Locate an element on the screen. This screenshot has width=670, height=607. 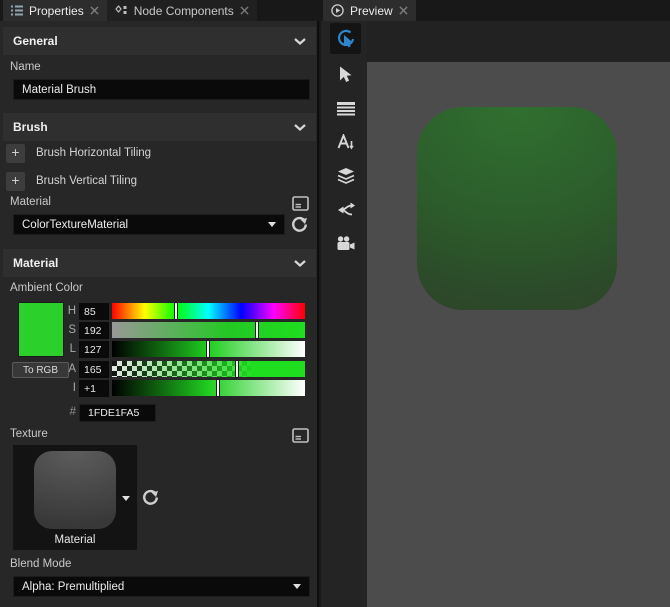
name-label: Name is located at coordinates (25, 67).